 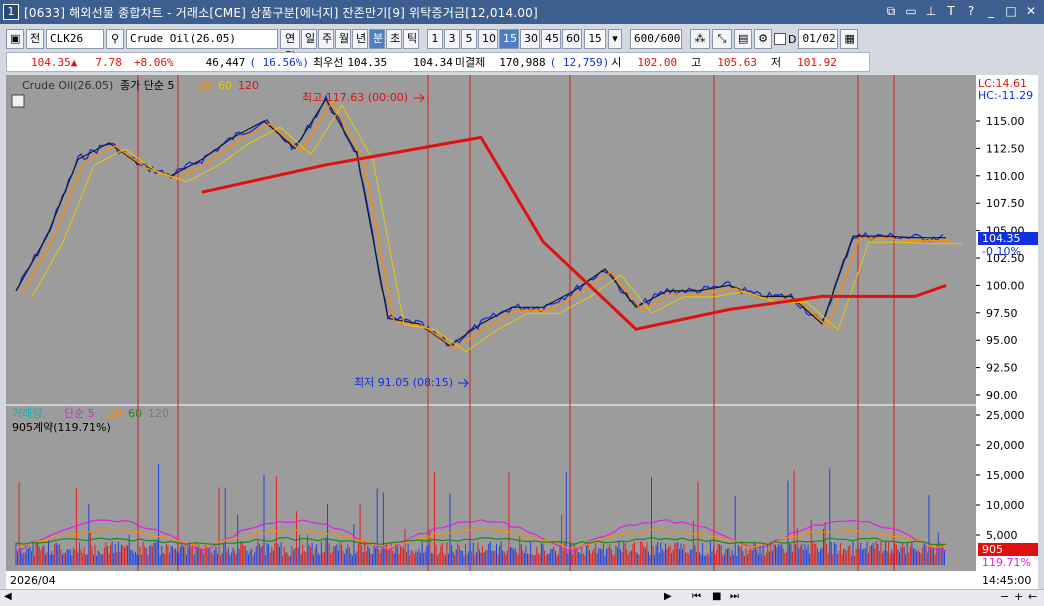 I want to click on last-ratio-label: 119.71%, so click(x=1006, y=562).